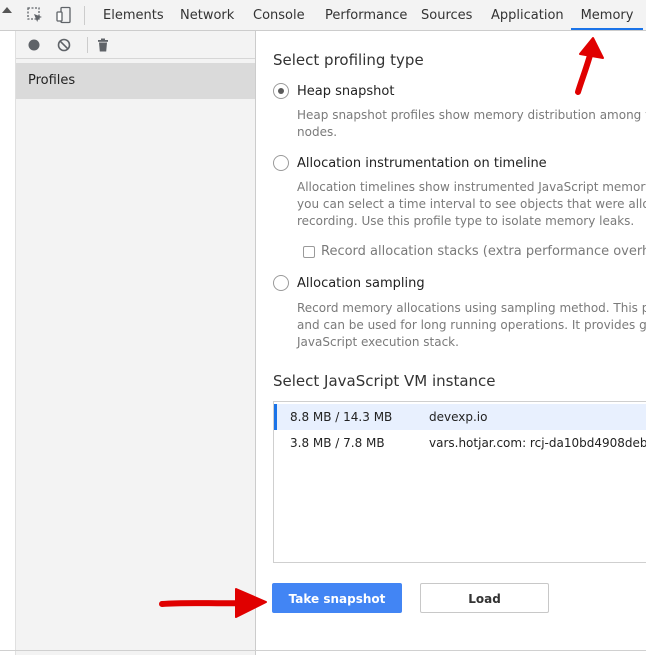 The image size is (646, 655). Describe the element at coordinates (135, 81) in the screenshot. I see `sidebar-item-profiles: Profiles` at that location.